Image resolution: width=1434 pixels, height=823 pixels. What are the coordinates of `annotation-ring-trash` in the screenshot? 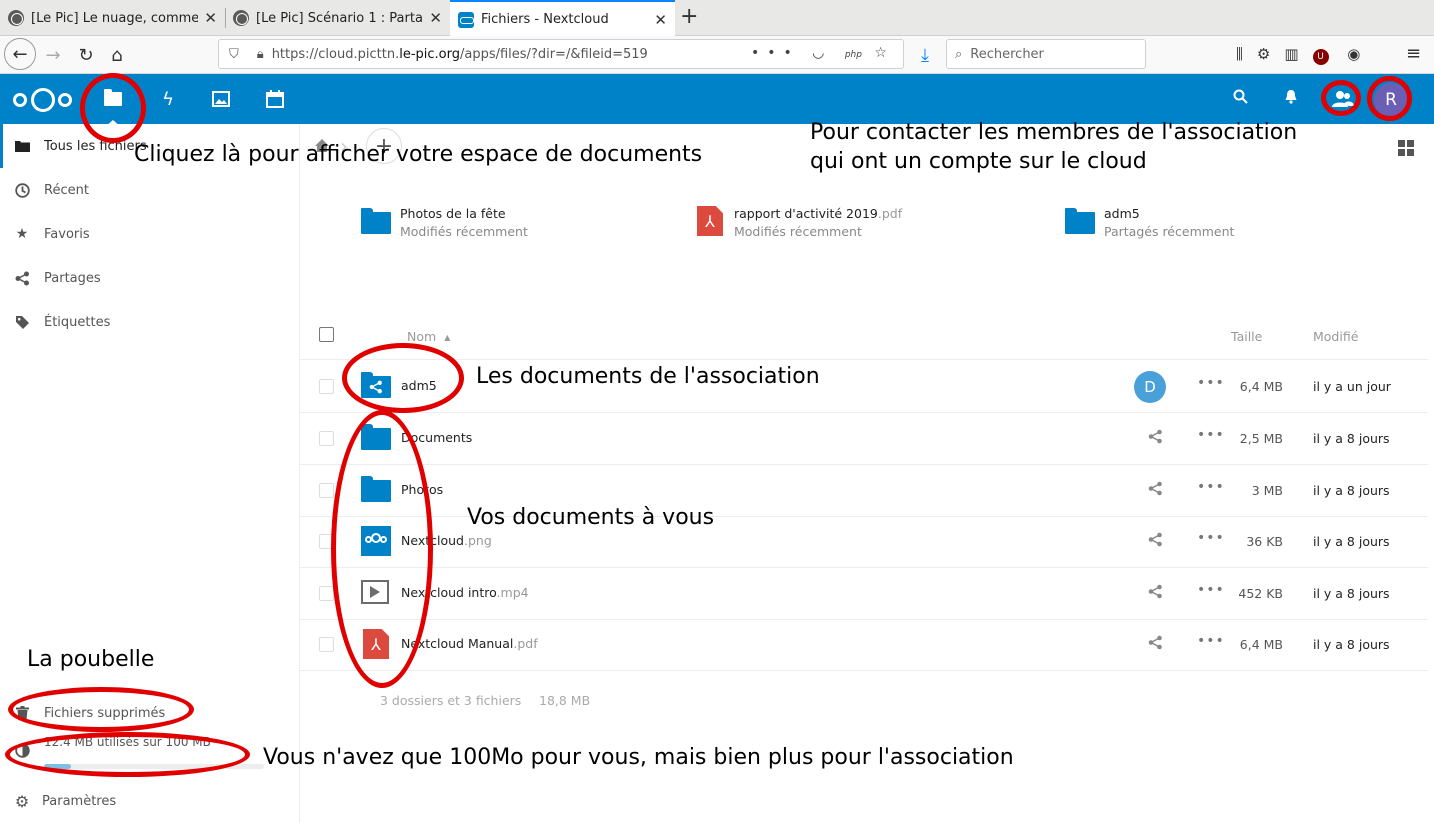 It's located at (101, 709).